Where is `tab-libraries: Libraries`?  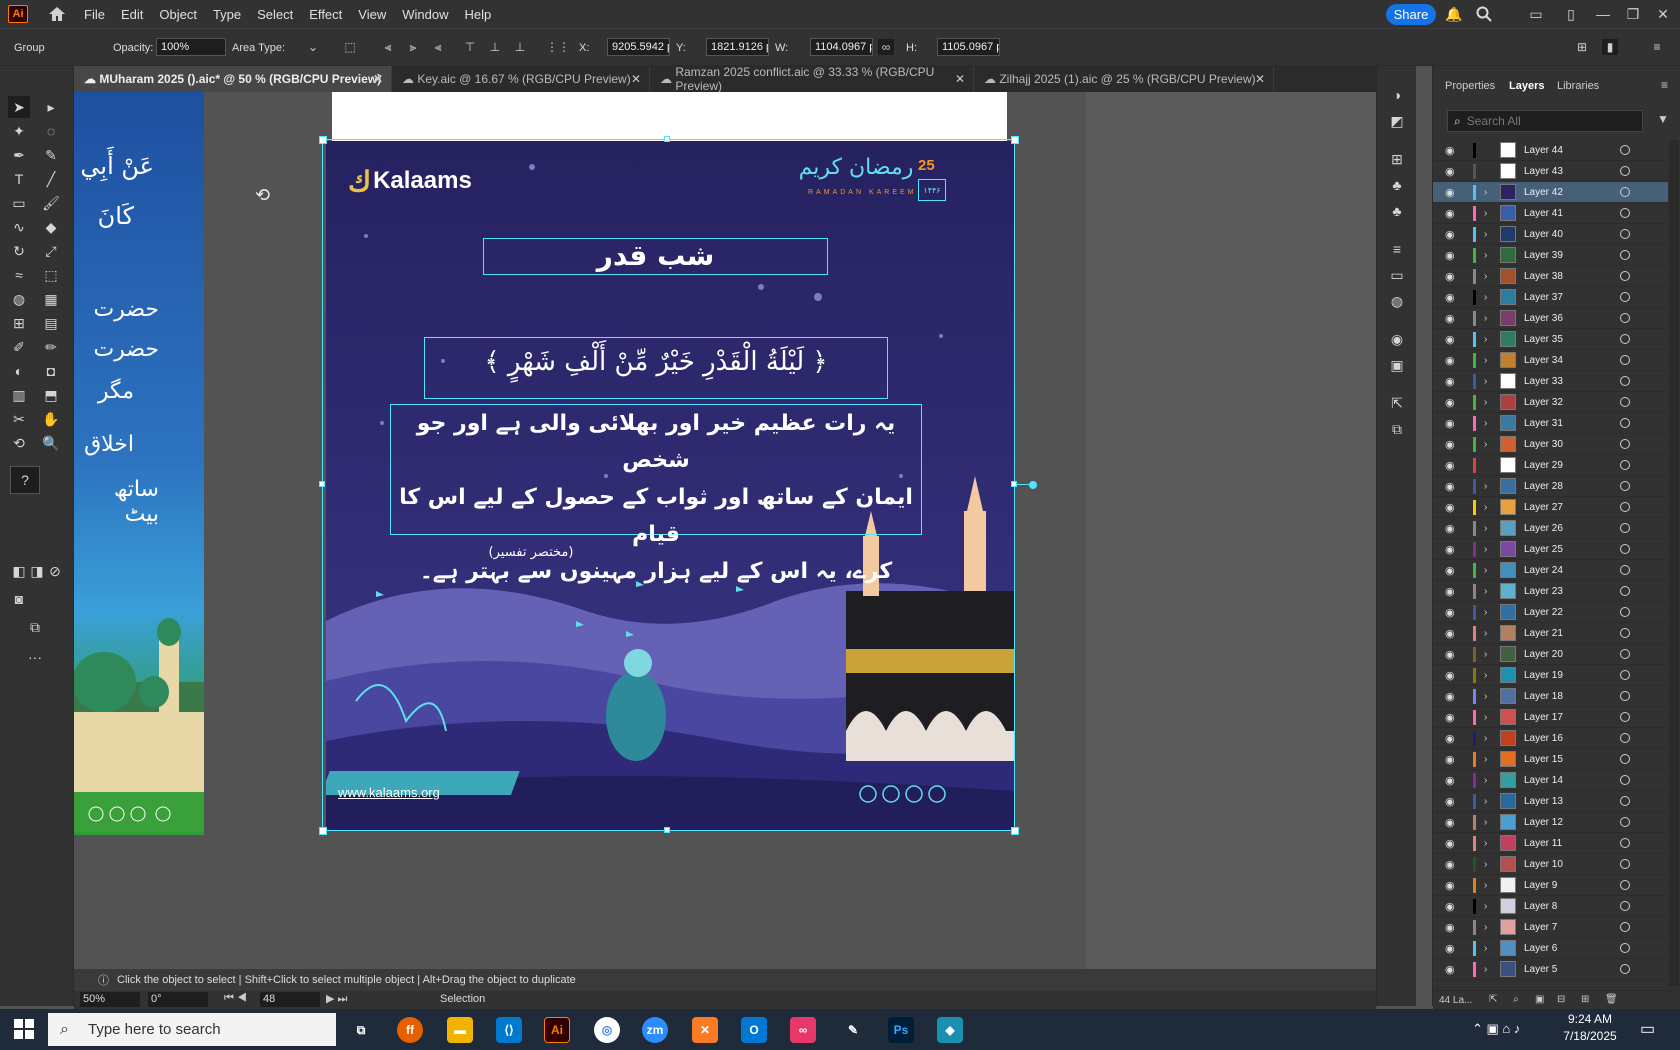
tab-libraries: Libraries is located at coordinates (1578, 86).